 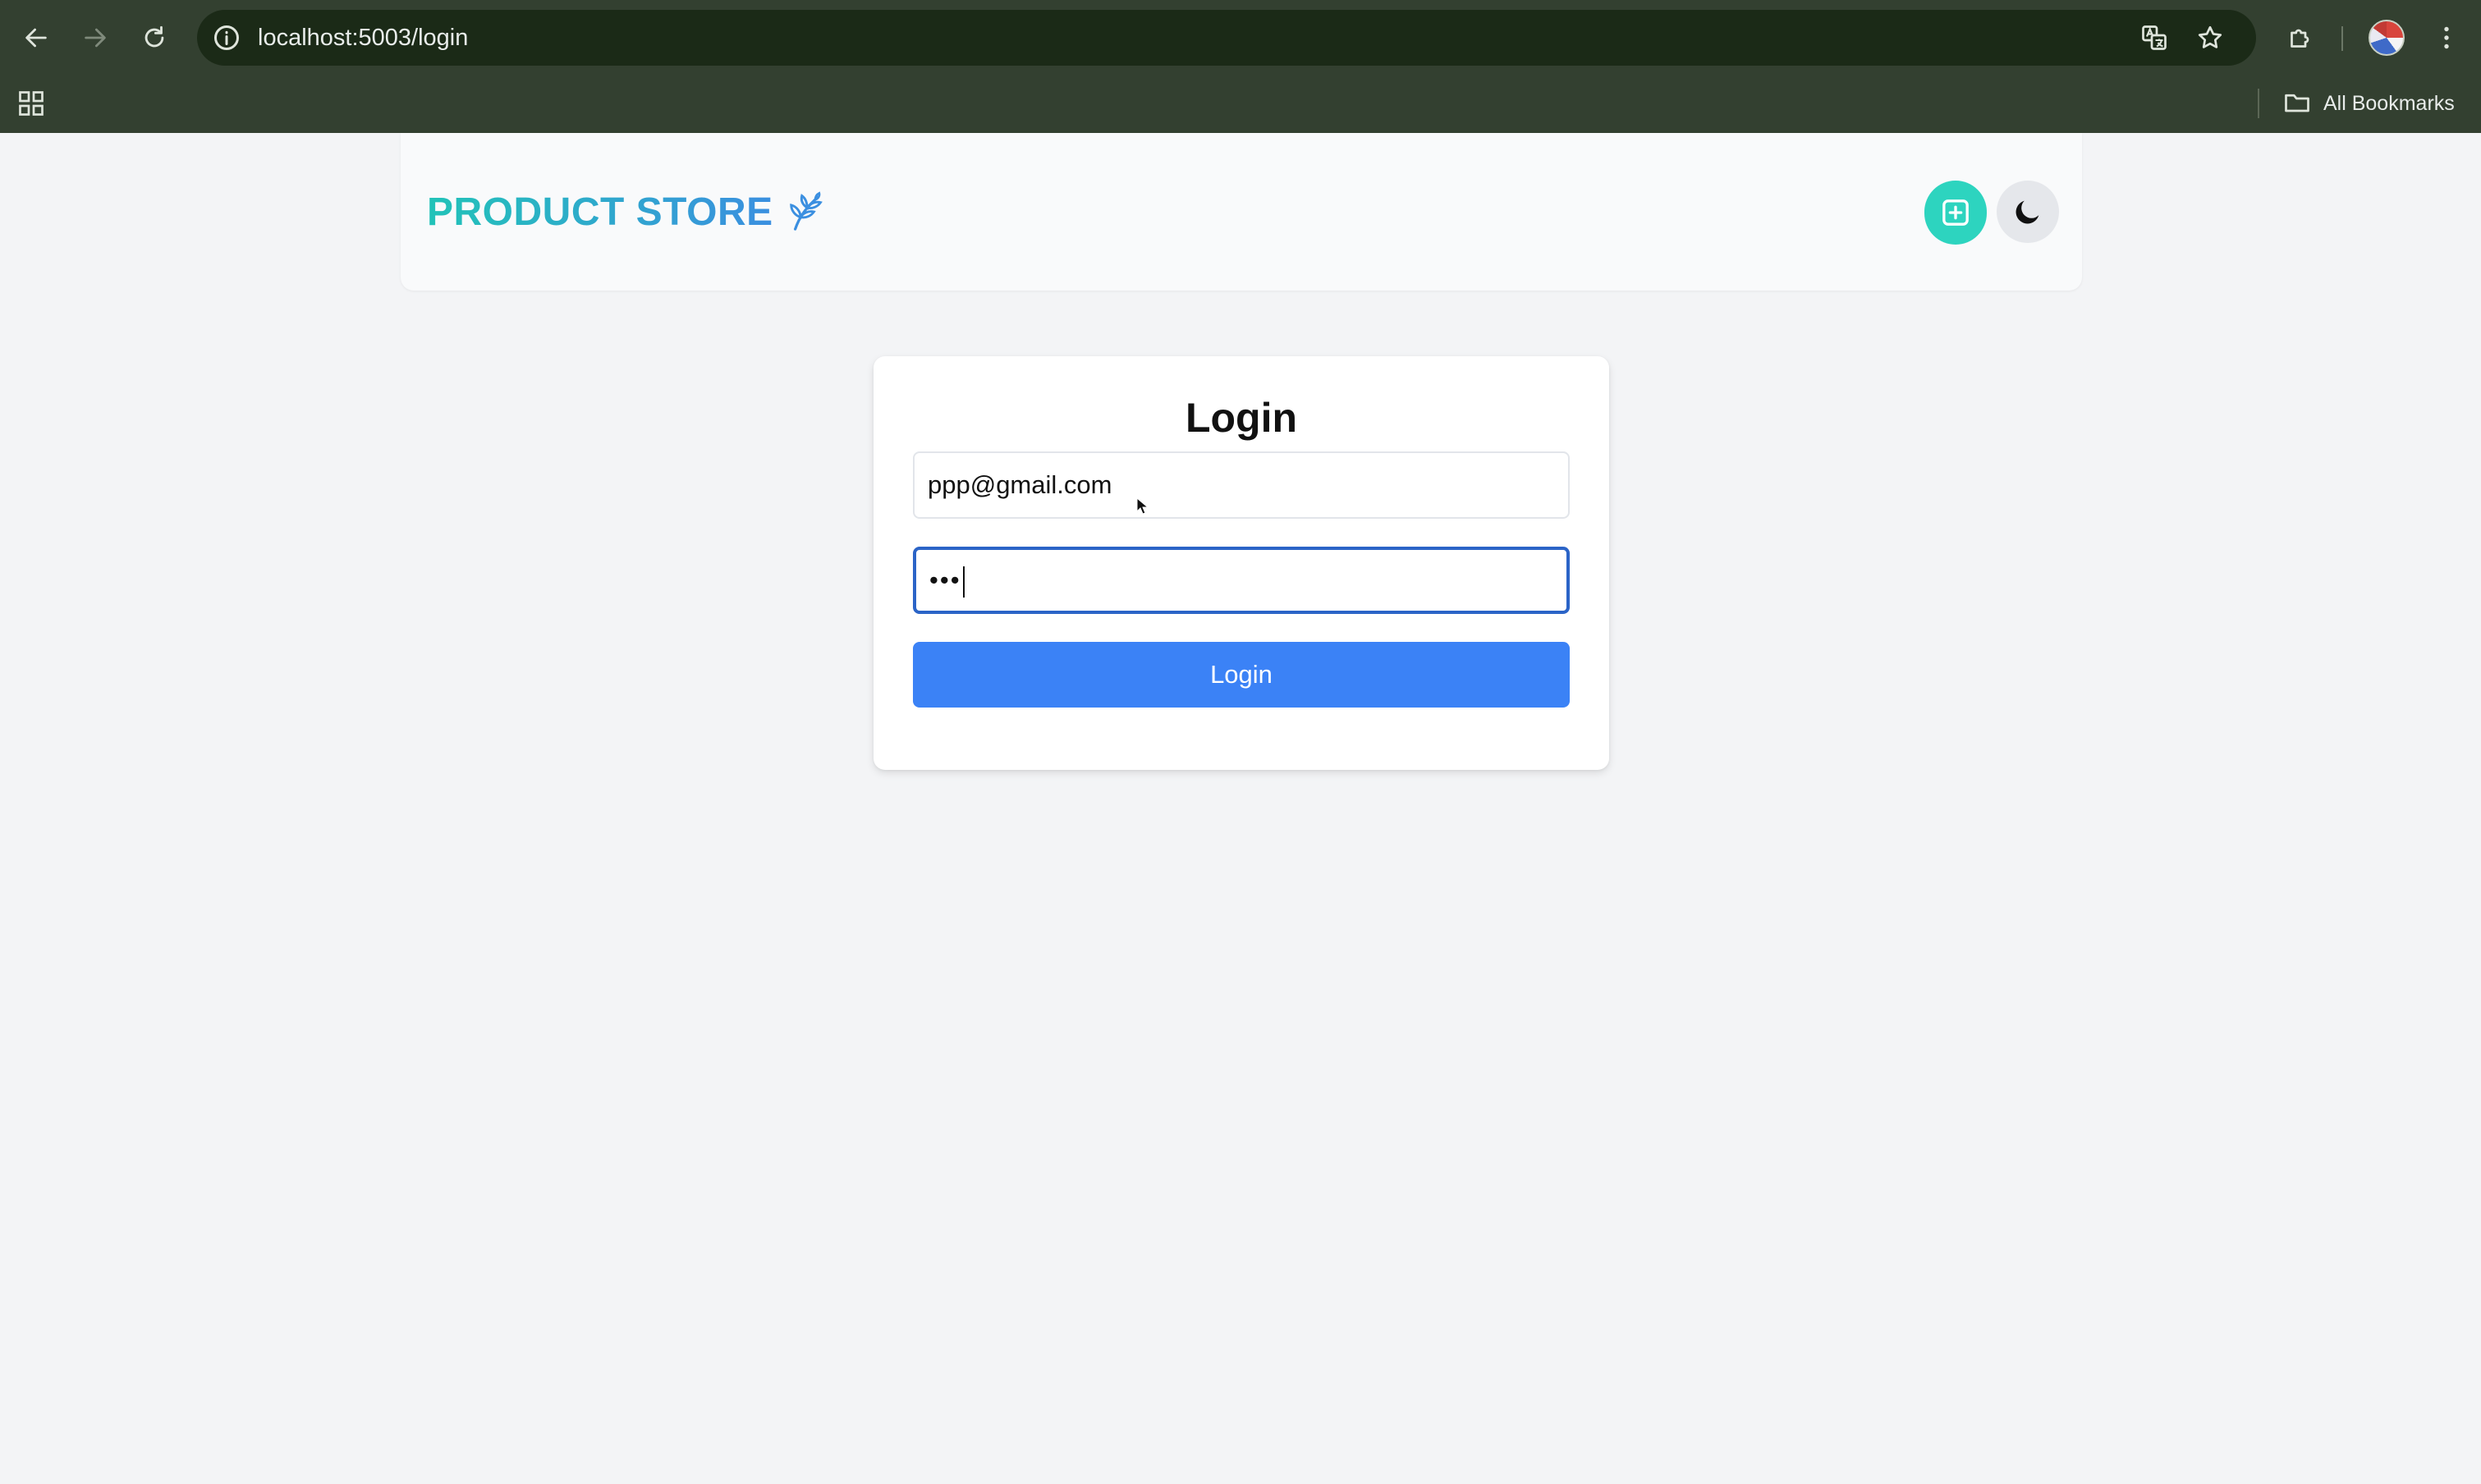 I want to click on bookmarks-divider, so click(x=2258, y=103).